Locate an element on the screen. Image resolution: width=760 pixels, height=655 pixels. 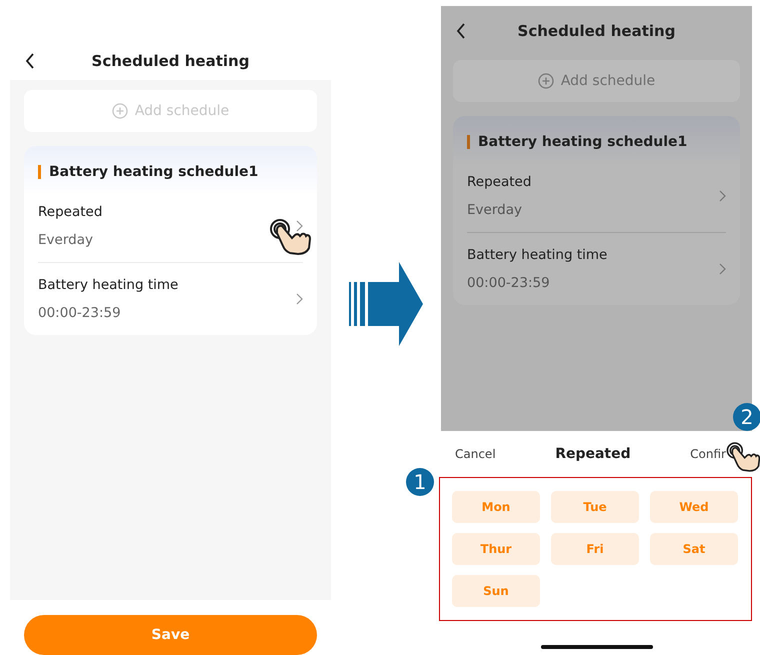
add-schedule-button: Add schedule is located at coordinates (596, 81).